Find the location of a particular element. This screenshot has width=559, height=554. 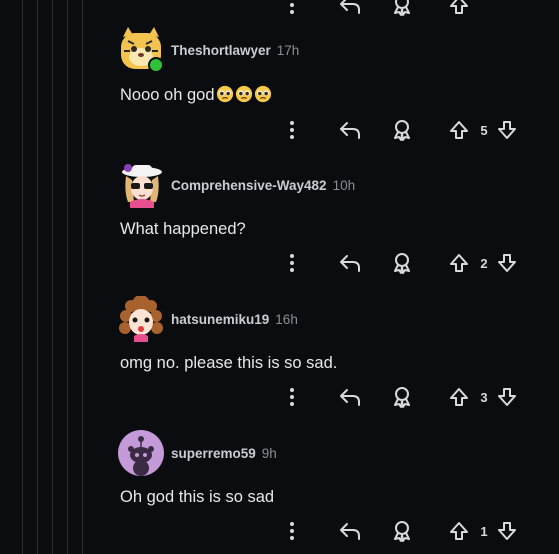

comment-timestamp: 17h is located at coordinates (288, 50).